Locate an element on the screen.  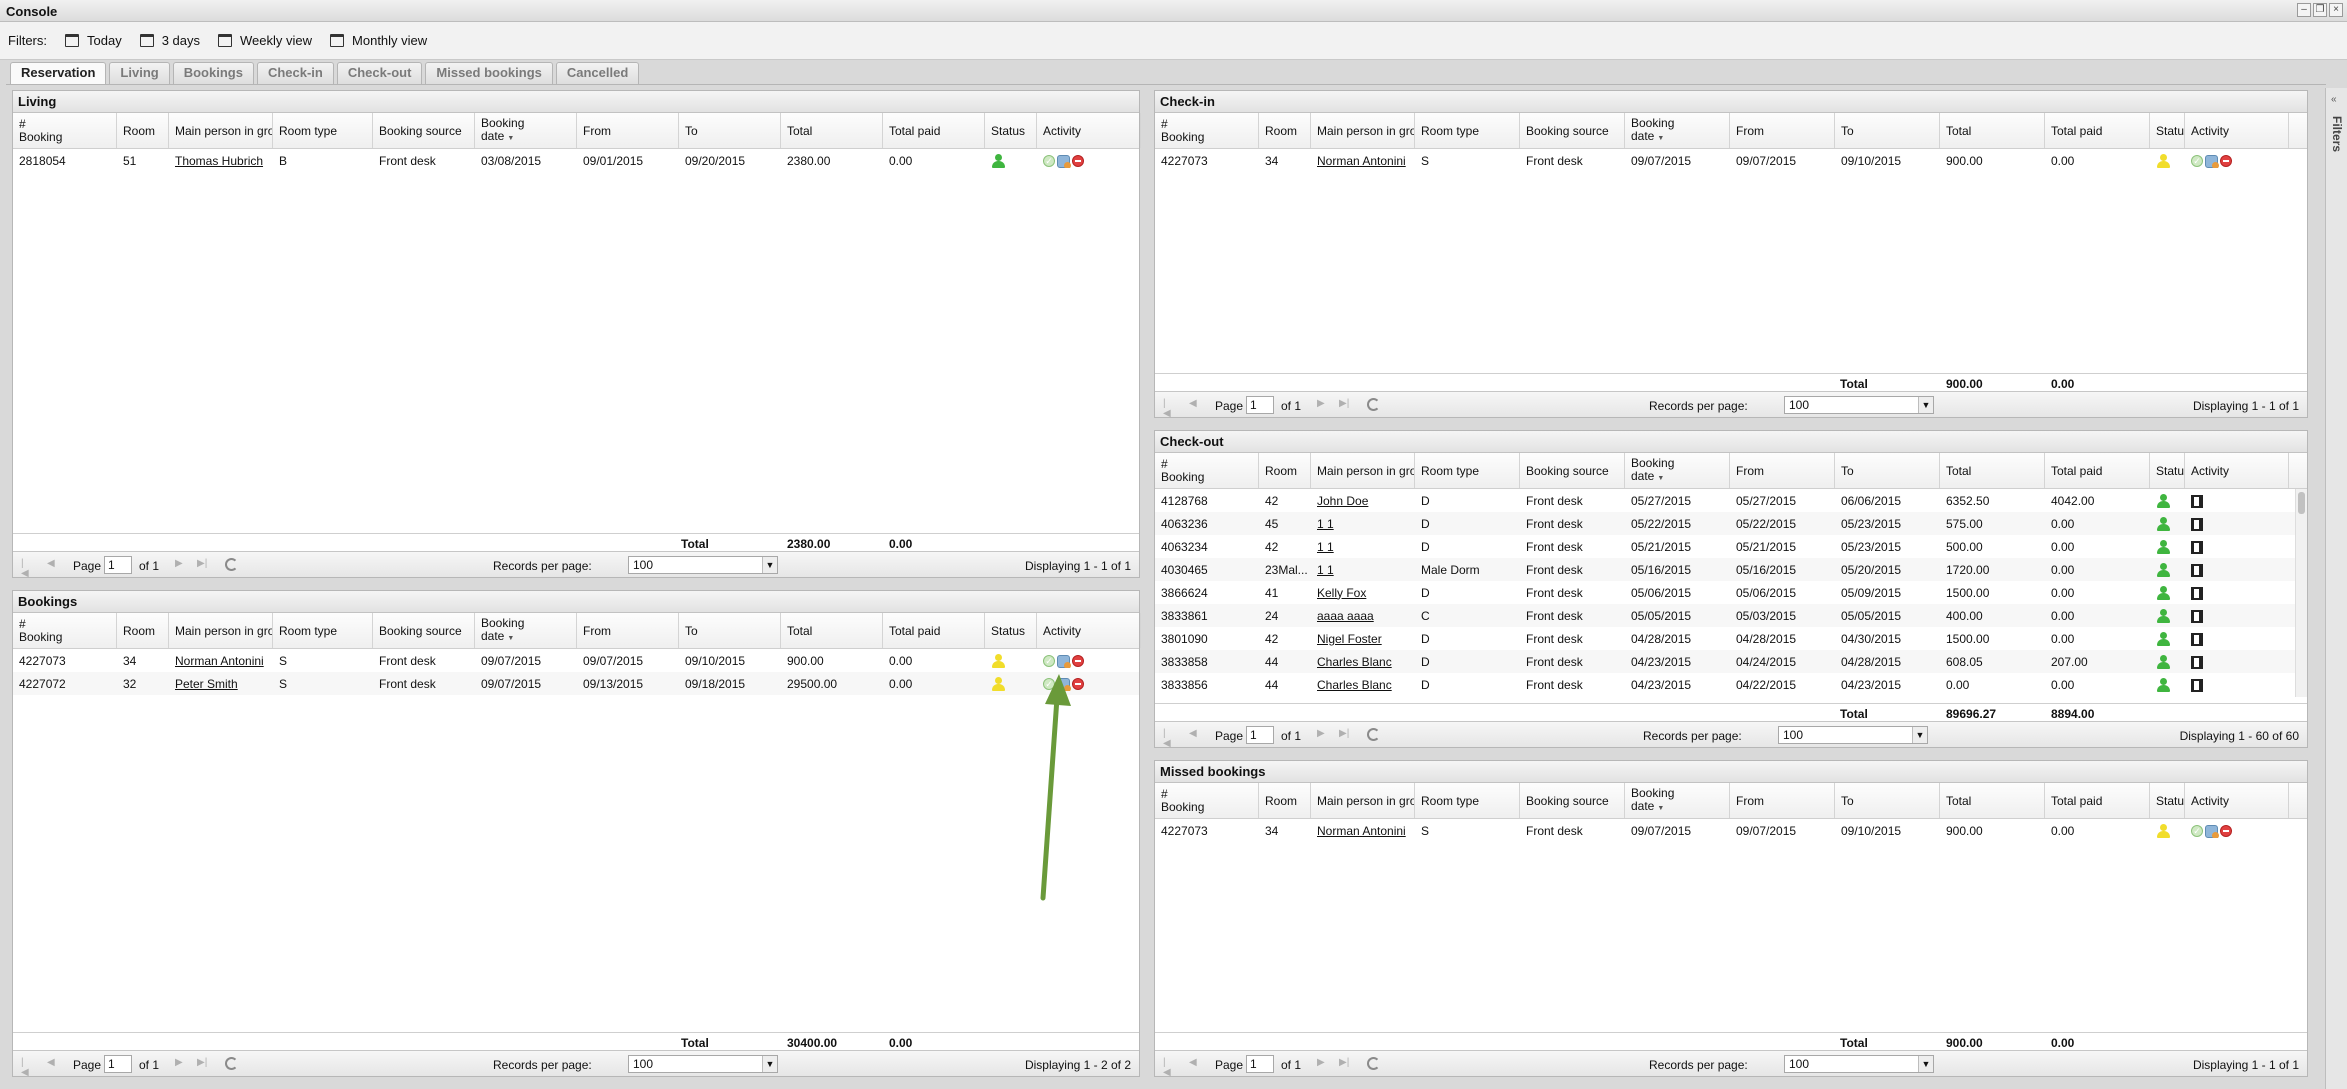
column-room: Room is located at coordinates (1285, 470).